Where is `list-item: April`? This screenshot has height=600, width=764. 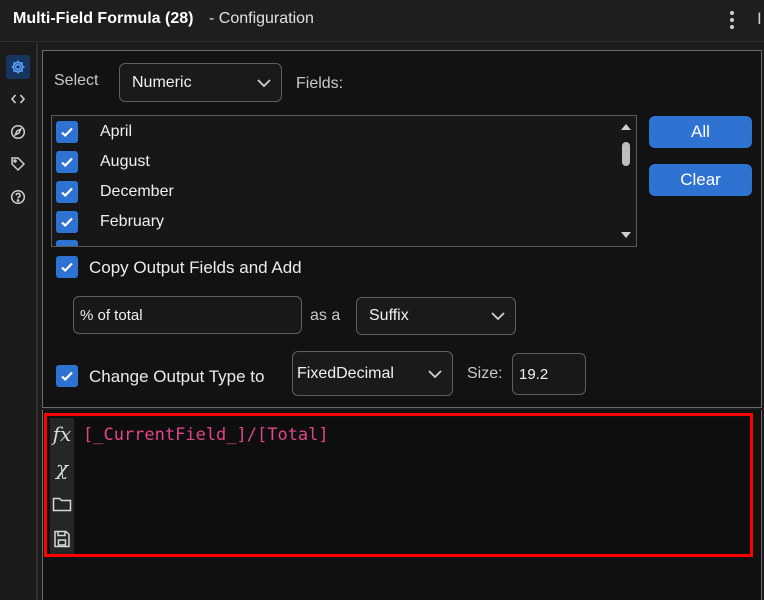
list-item: April is located at coordinates (334, 132).